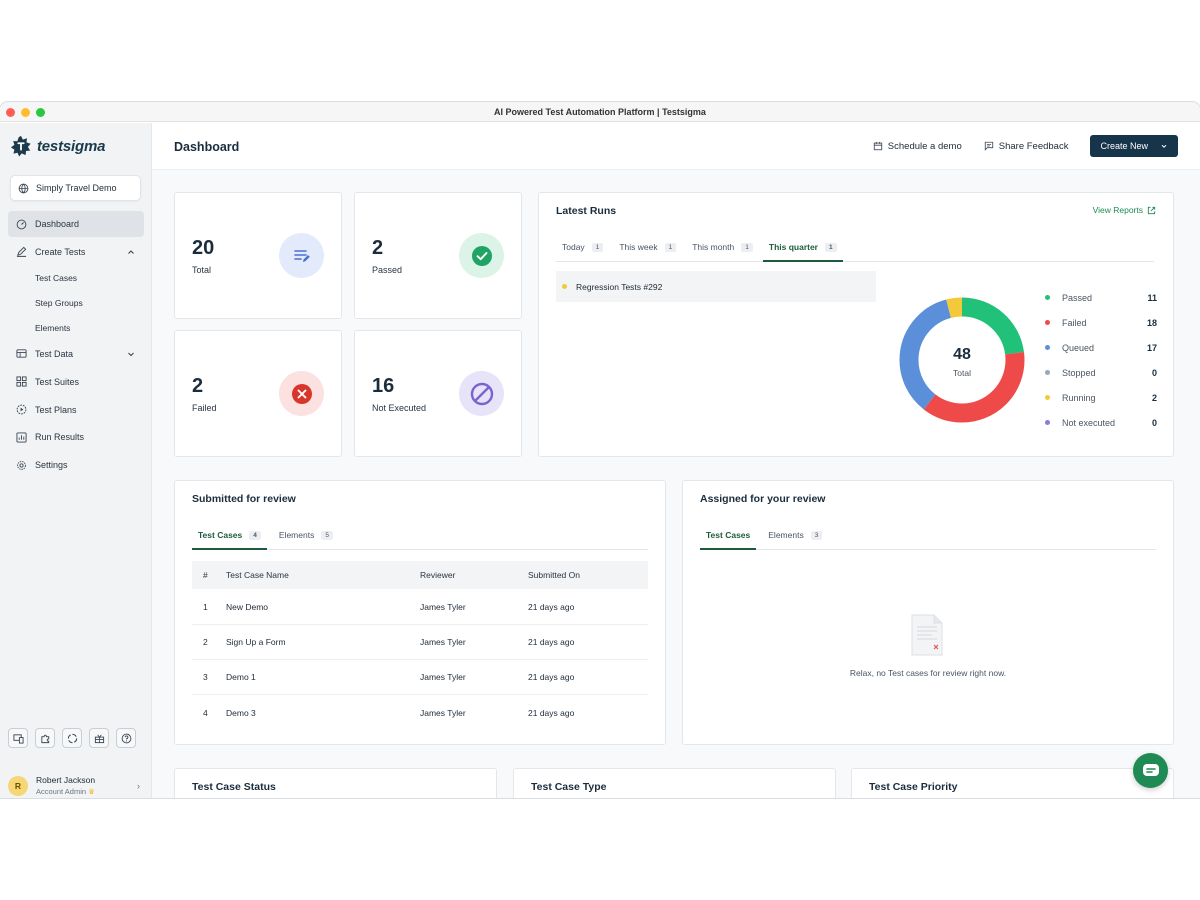  I want to click on window-controls, so click(25, 112).